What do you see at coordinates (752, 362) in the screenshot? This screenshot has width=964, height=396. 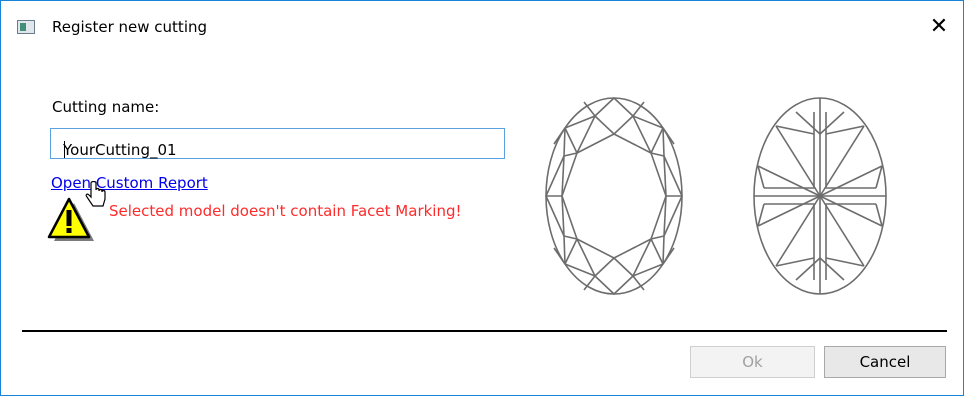 I see `ok-button: Ok` at bounding box center [752, 362].